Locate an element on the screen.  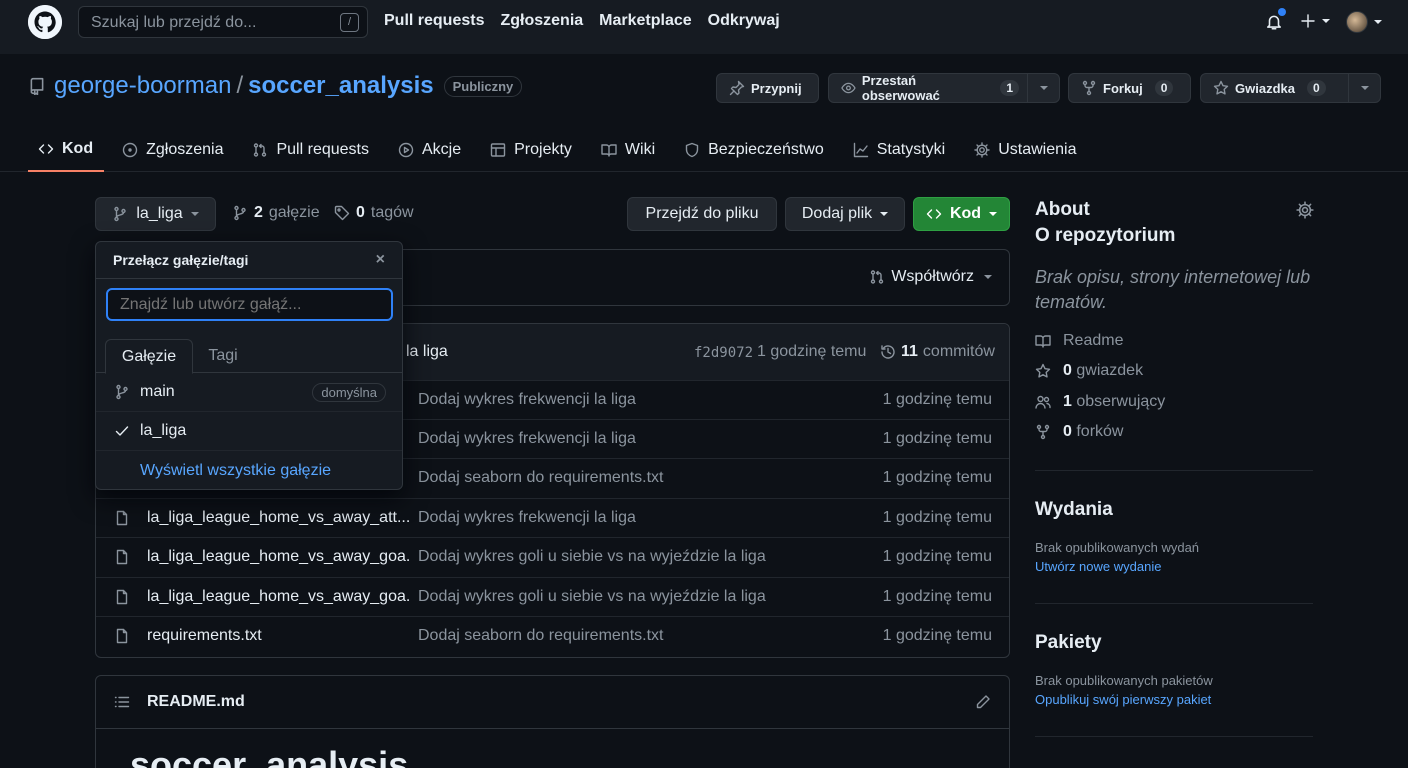
commit-message: la liga is located at coordinates (427, 352).